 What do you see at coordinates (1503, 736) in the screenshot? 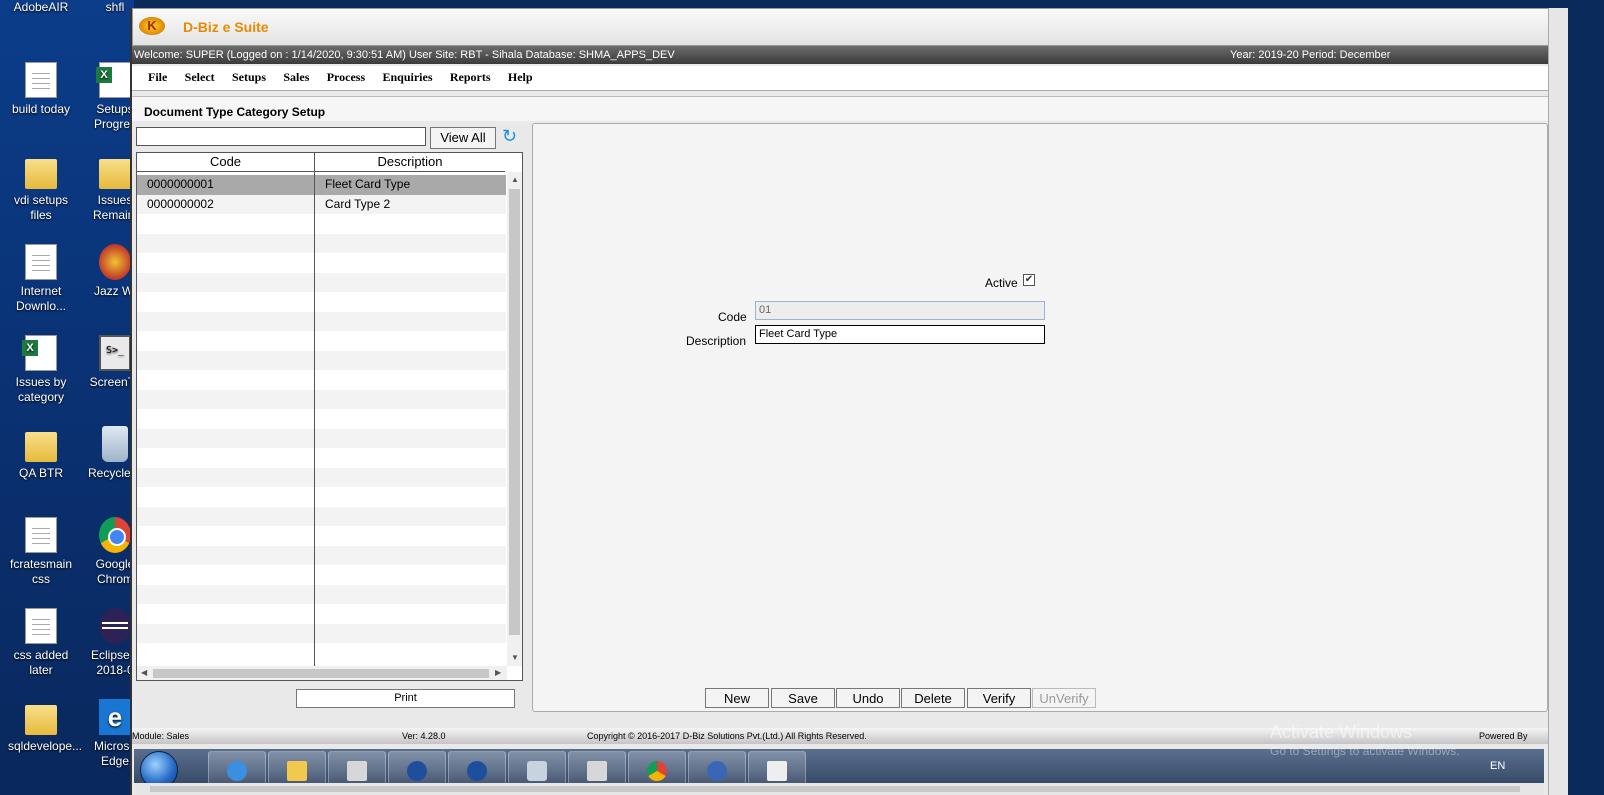
I see `powered-by-text: Powered By` at bounding box center [1503, 736].